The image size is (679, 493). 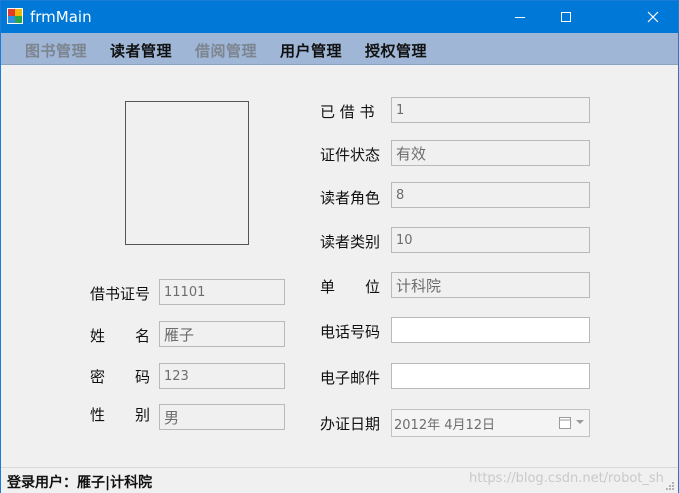 What do you see at coordinates (222, 376) in the screenshot?
I see `password-field: 123` at bounding box center [222, 376].